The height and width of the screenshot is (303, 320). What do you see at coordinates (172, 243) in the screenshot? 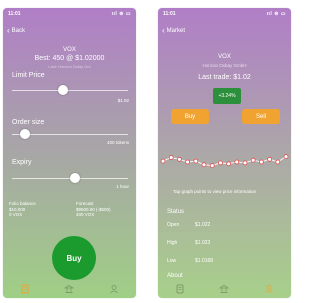
I see `stat-key: High` at bounding box center [172, 243].